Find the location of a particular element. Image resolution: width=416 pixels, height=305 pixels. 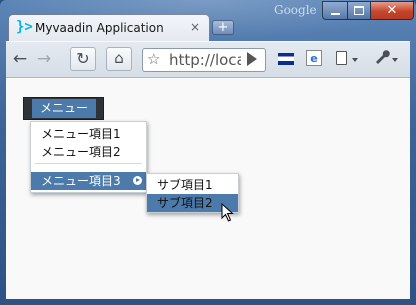

submenu-arrow-icon is located at coordinates (137, 180).